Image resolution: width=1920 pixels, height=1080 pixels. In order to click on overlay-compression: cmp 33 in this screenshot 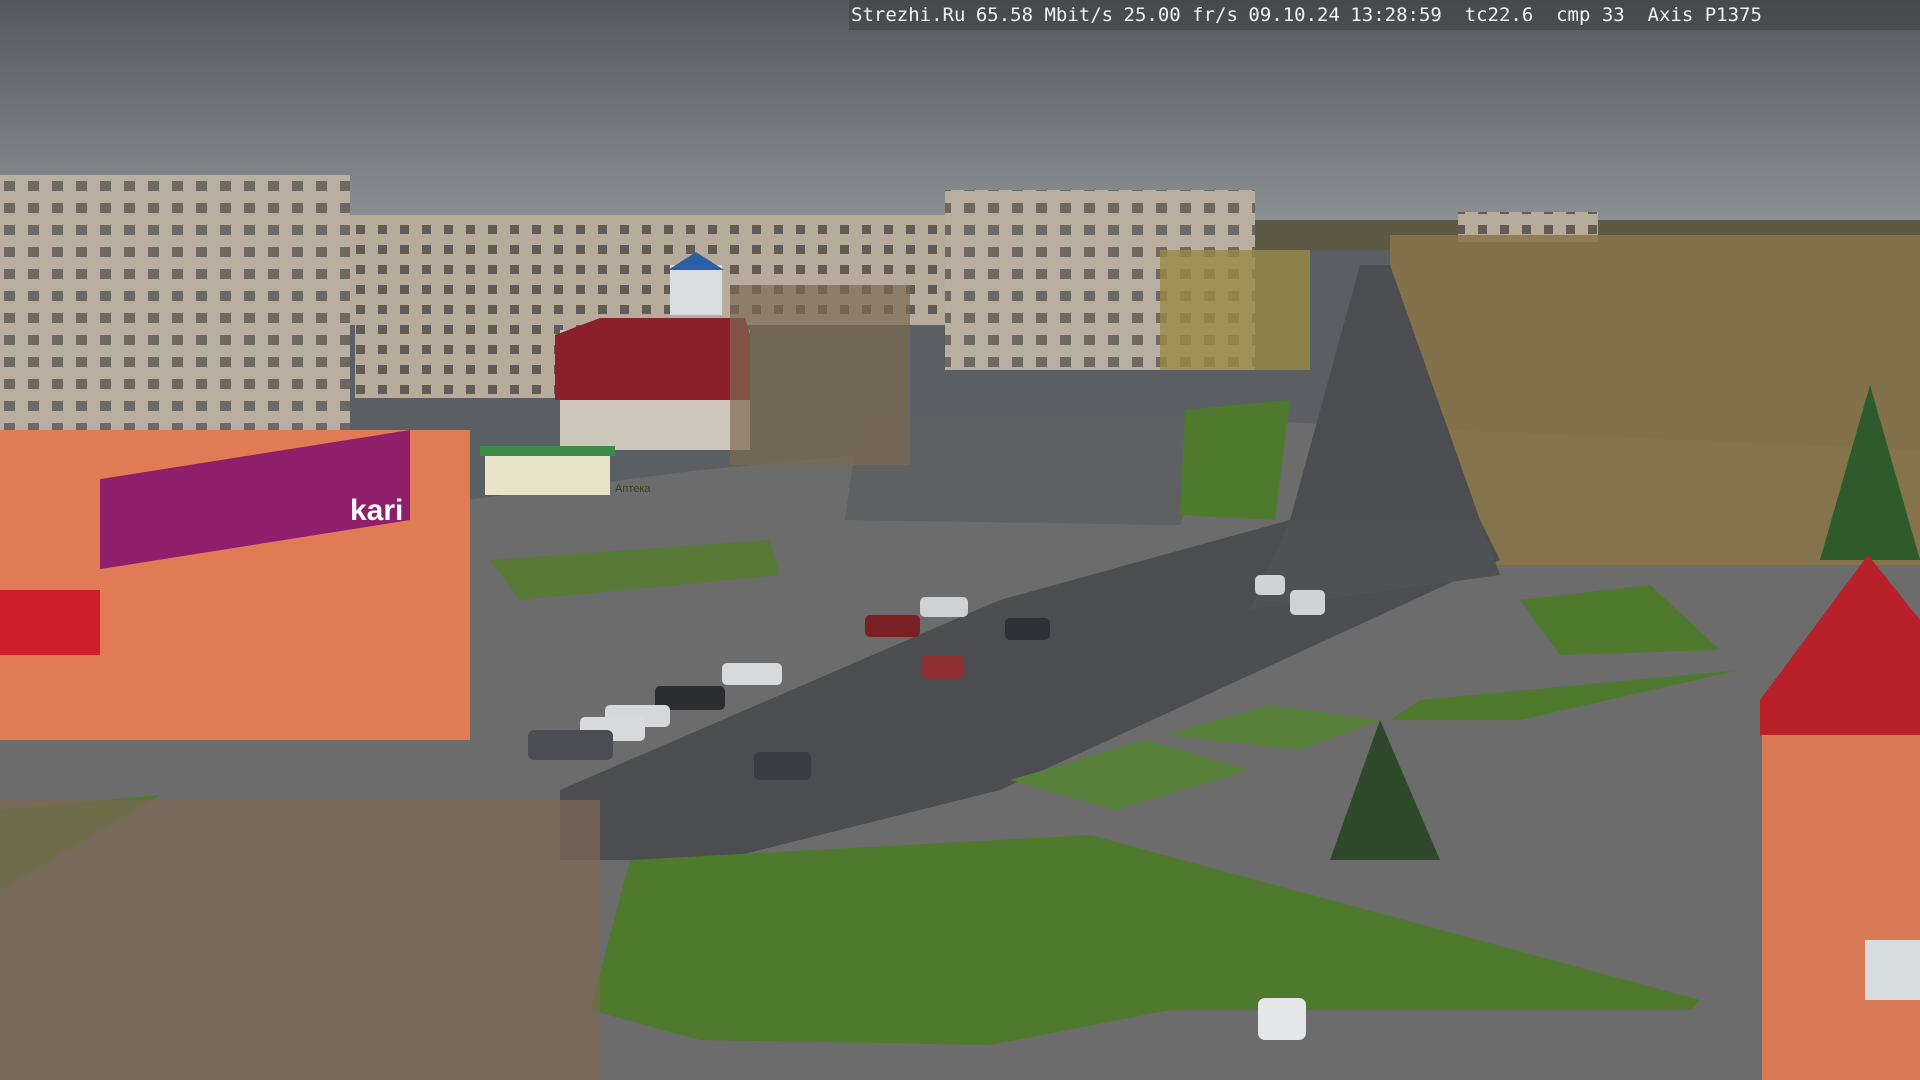, I will do `click(1590, 15)`.